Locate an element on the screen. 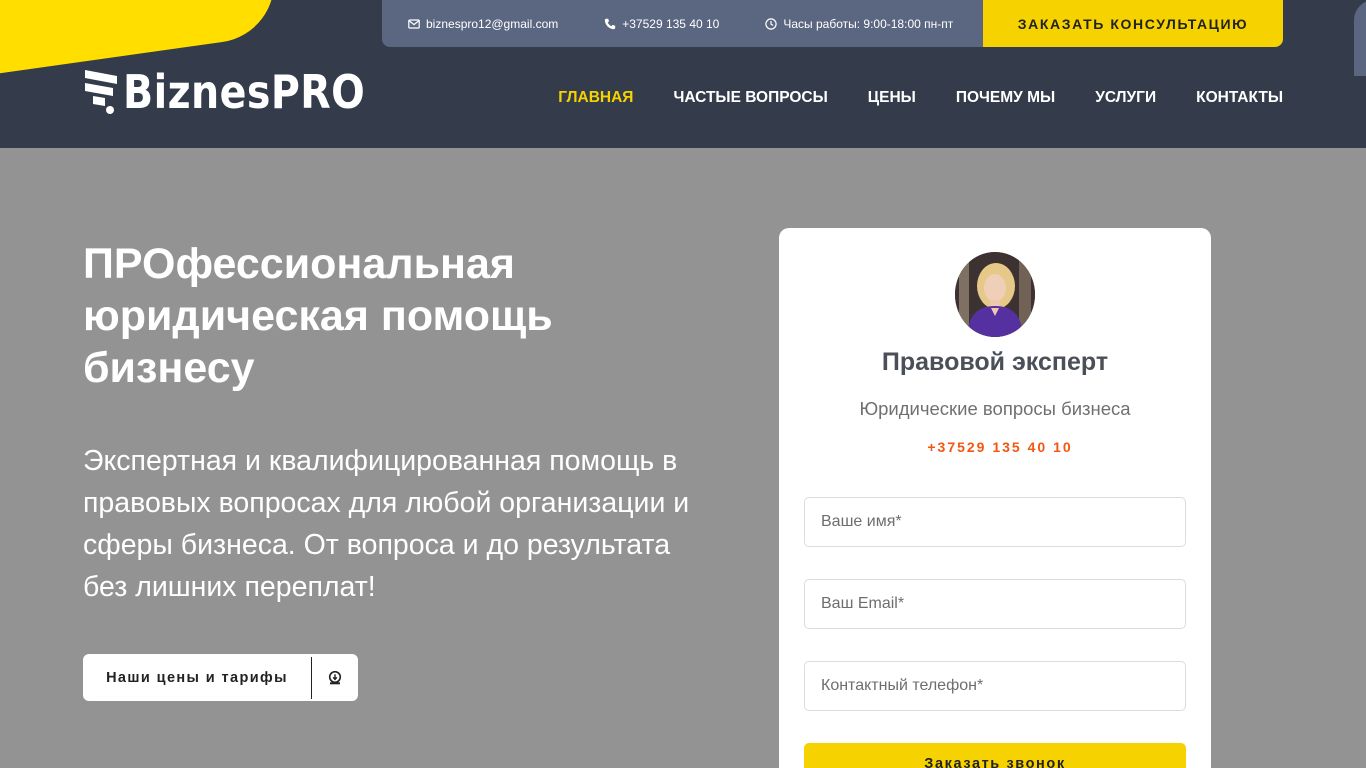 Image resolution: width=1366 pixels, height=768 pixels. nav-item-home: ГЛАВНАЯ is located at coordinates (595, 98).